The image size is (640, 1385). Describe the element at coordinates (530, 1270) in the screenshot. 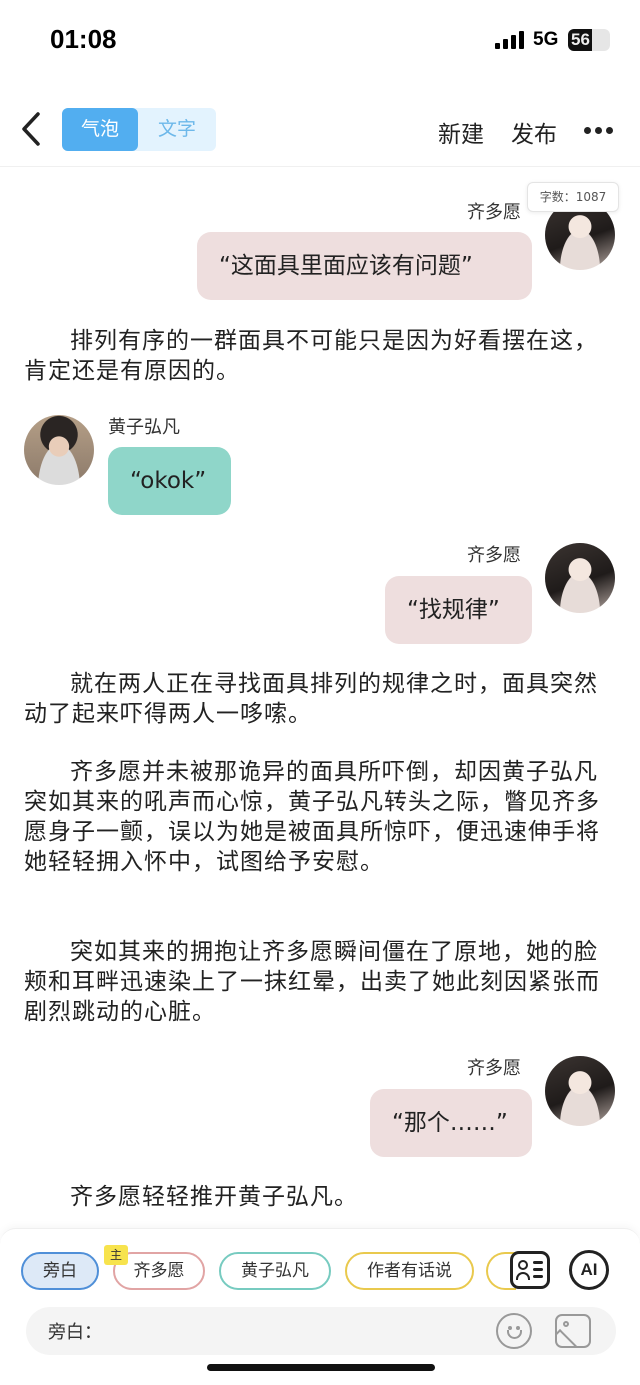

I see `role-card-icon` at that location.